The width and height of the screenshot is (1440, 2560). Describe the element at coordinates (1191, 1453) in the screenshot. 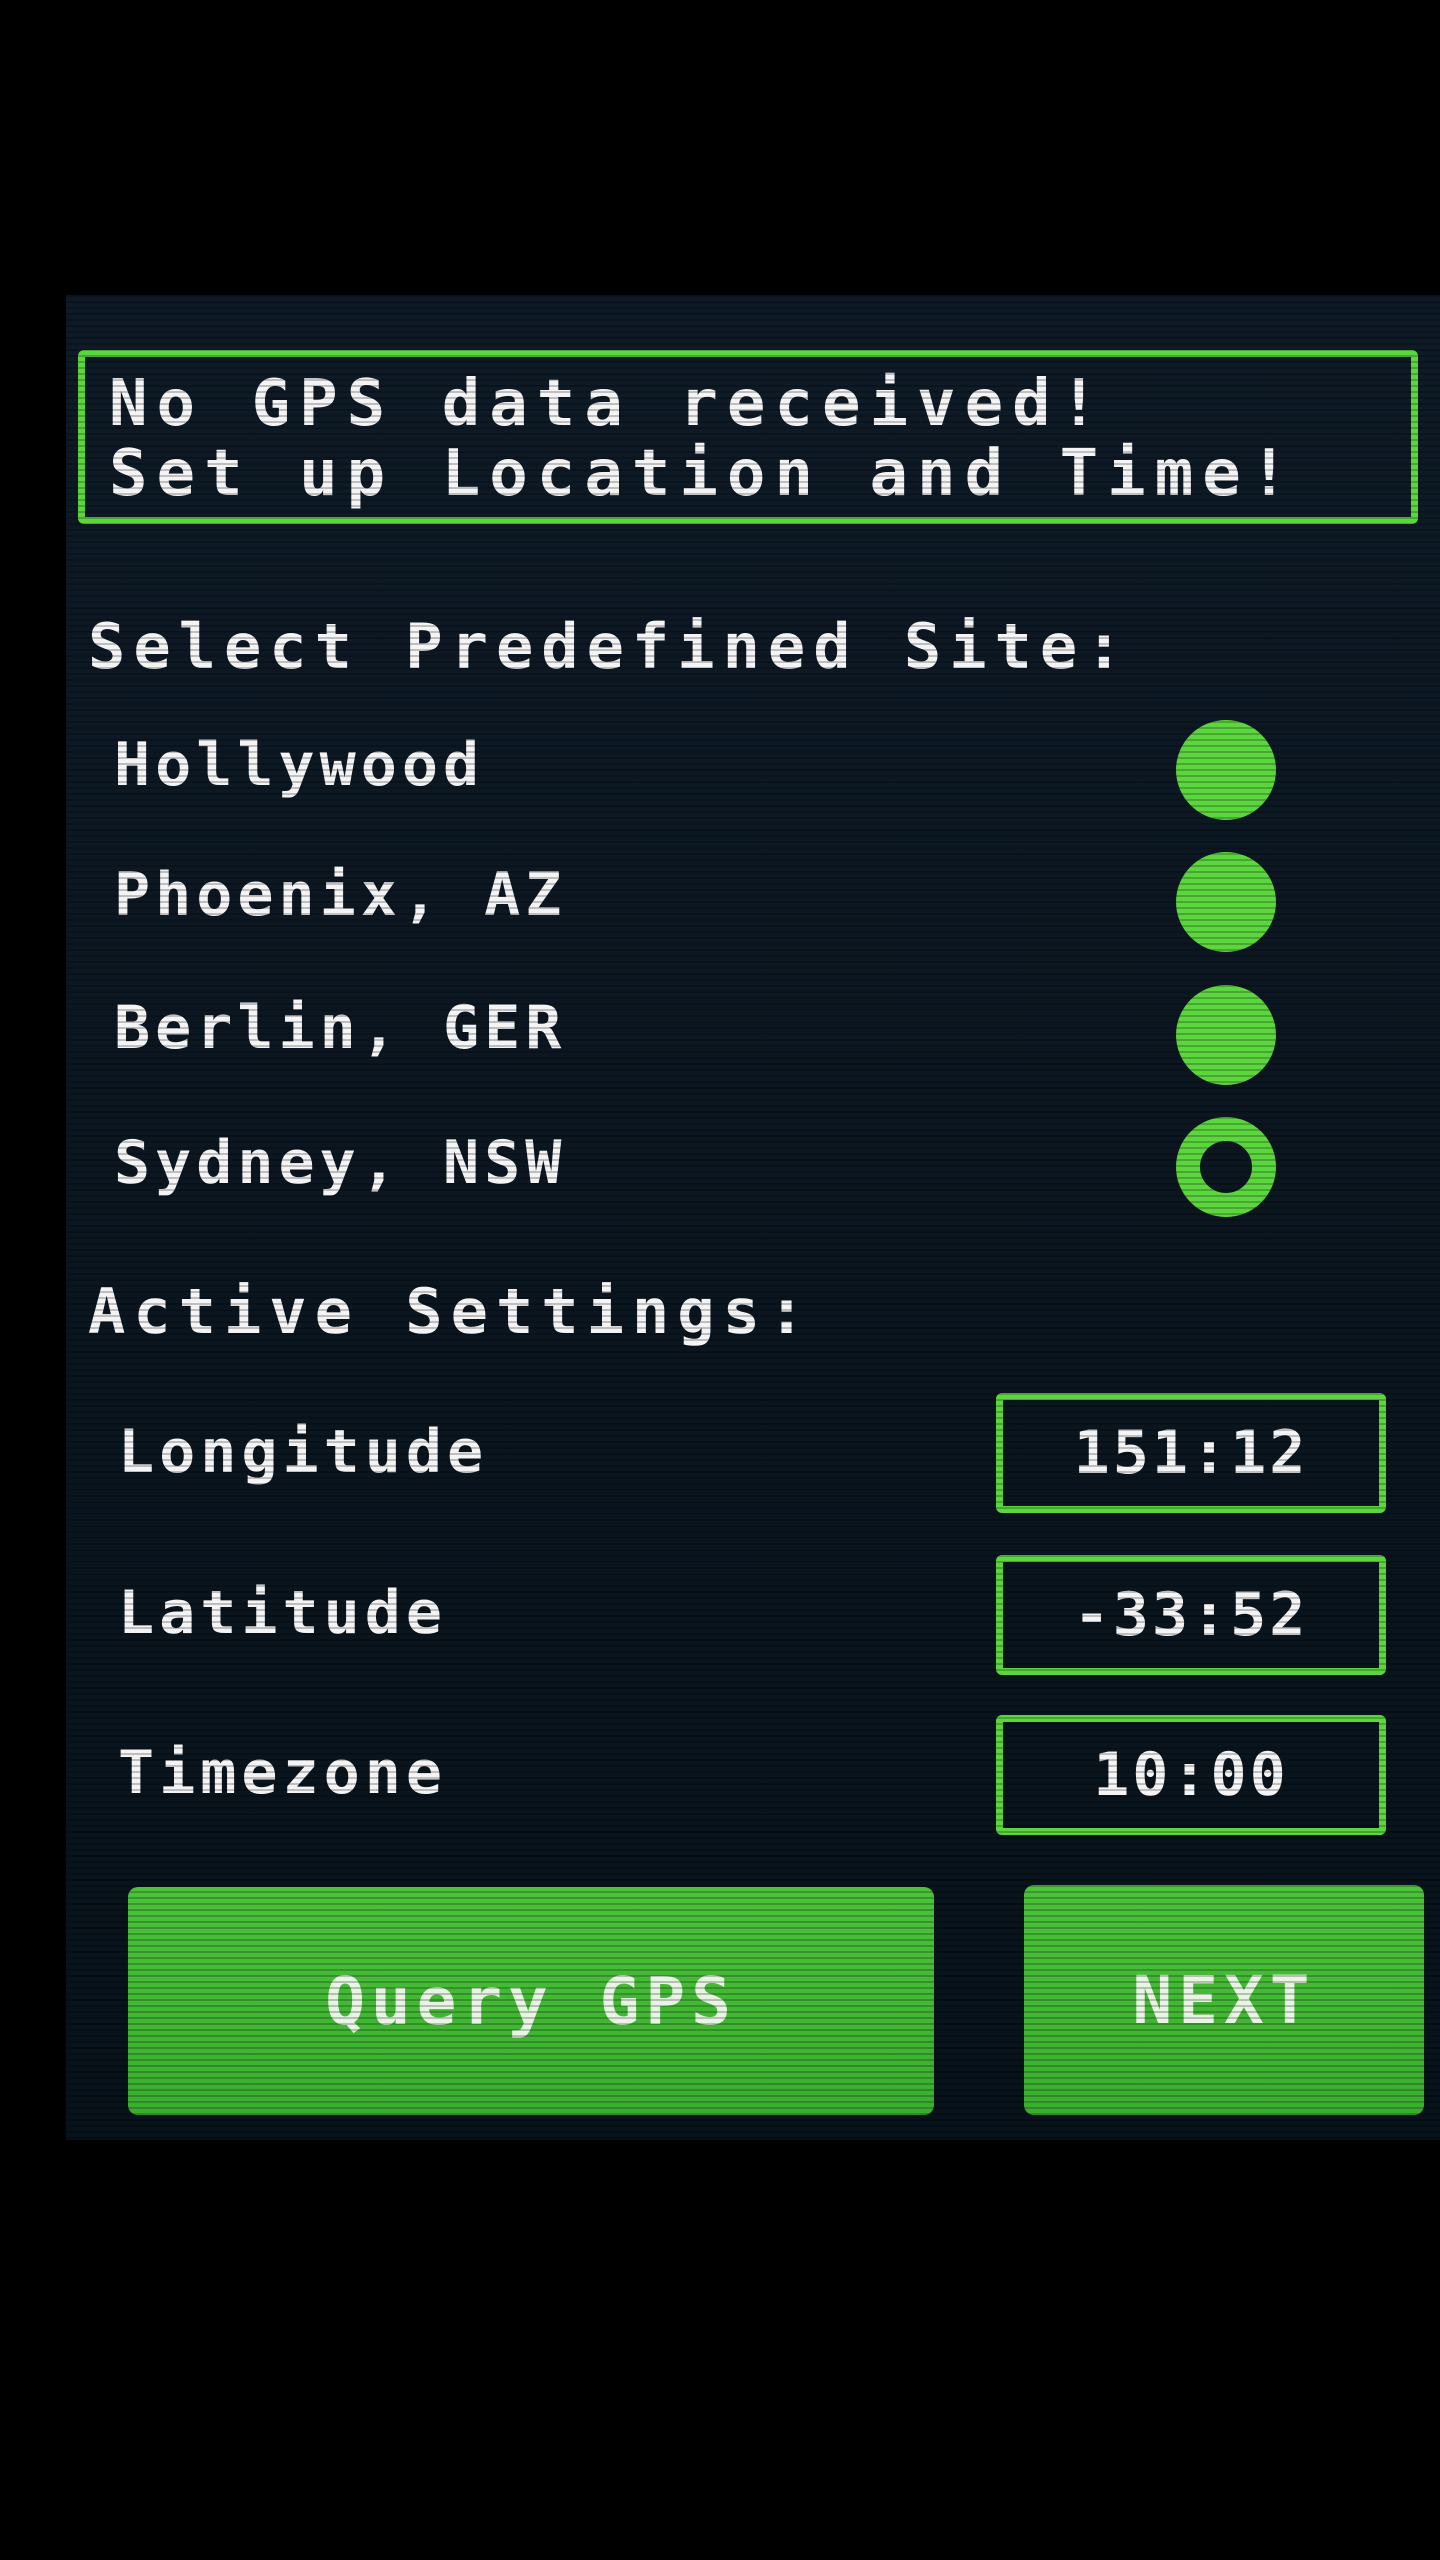

I see `longitude-value: 151:12` at that location.